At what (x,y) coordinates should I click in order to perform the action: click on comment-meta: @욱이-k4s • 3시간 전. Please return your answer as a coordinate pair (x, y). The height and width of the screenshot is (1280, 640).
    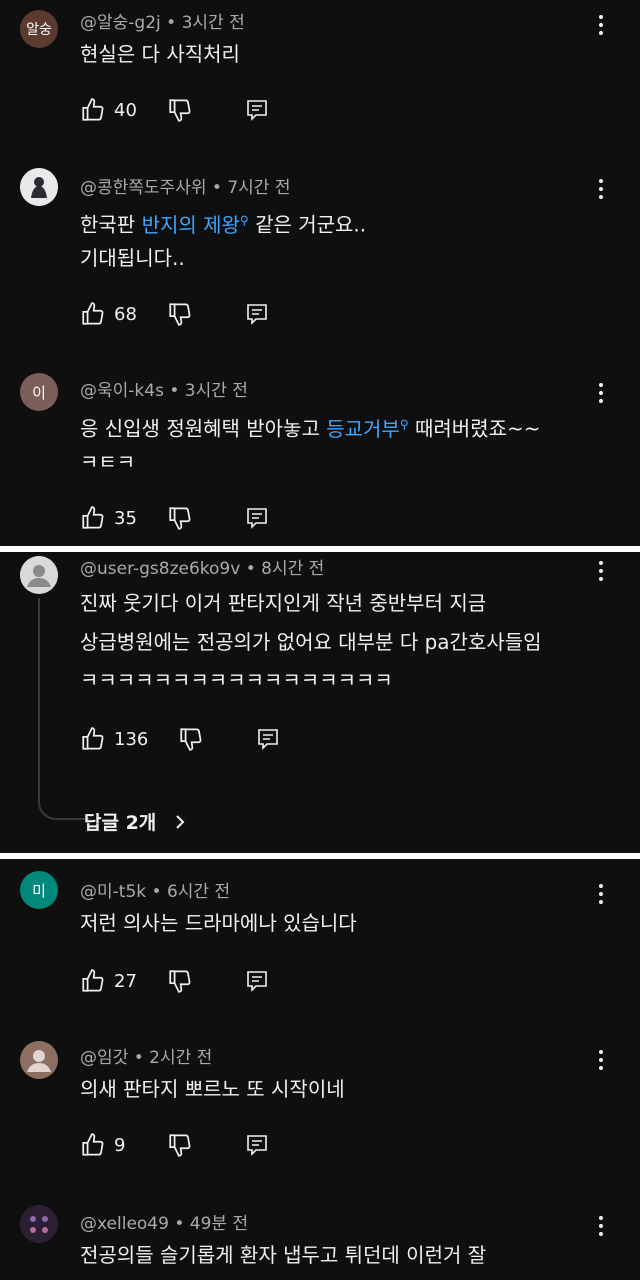
    Looking at the image, I should click on (164, 388).